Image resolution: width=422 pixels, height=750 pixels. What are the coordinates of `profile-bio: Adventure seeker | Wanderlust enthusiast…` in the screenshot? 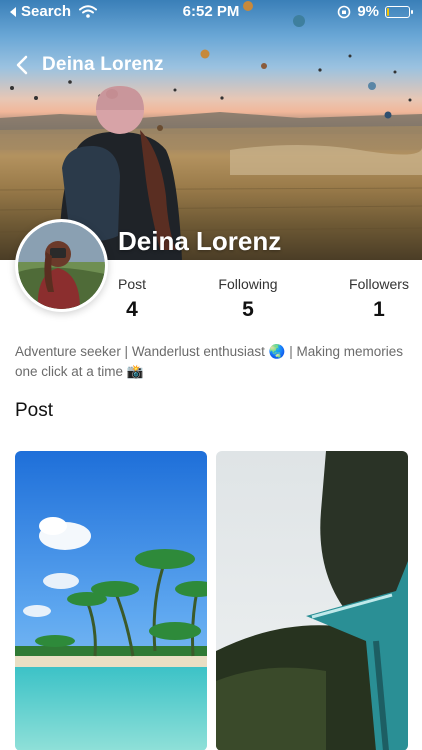 It's located at (209, 361).